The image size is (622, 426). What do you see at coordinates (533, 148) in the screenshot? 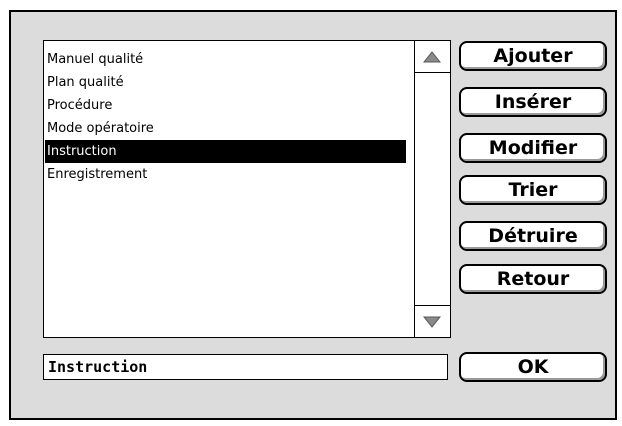
I see `modify-button: Modifier` at bounding box center [533, 148].